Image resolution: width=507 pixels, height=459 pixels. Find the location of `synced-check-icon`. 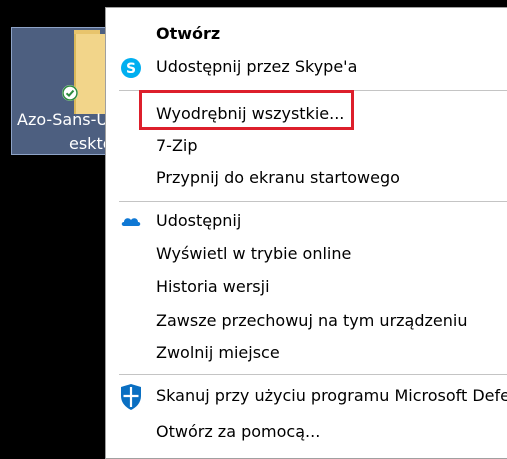

synced-check-icon is located at coordinates (70, 93).